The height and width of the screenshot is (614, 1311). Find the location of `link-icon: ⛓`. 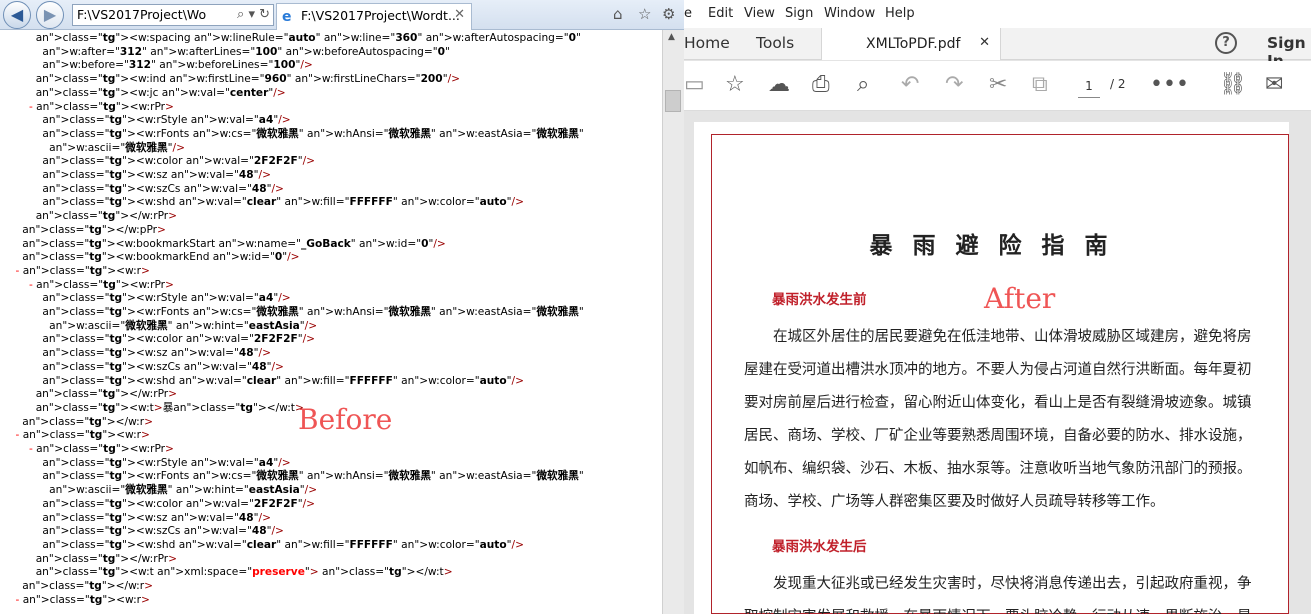

link-icon: ⛓ is located at coordinates (1233, 85).